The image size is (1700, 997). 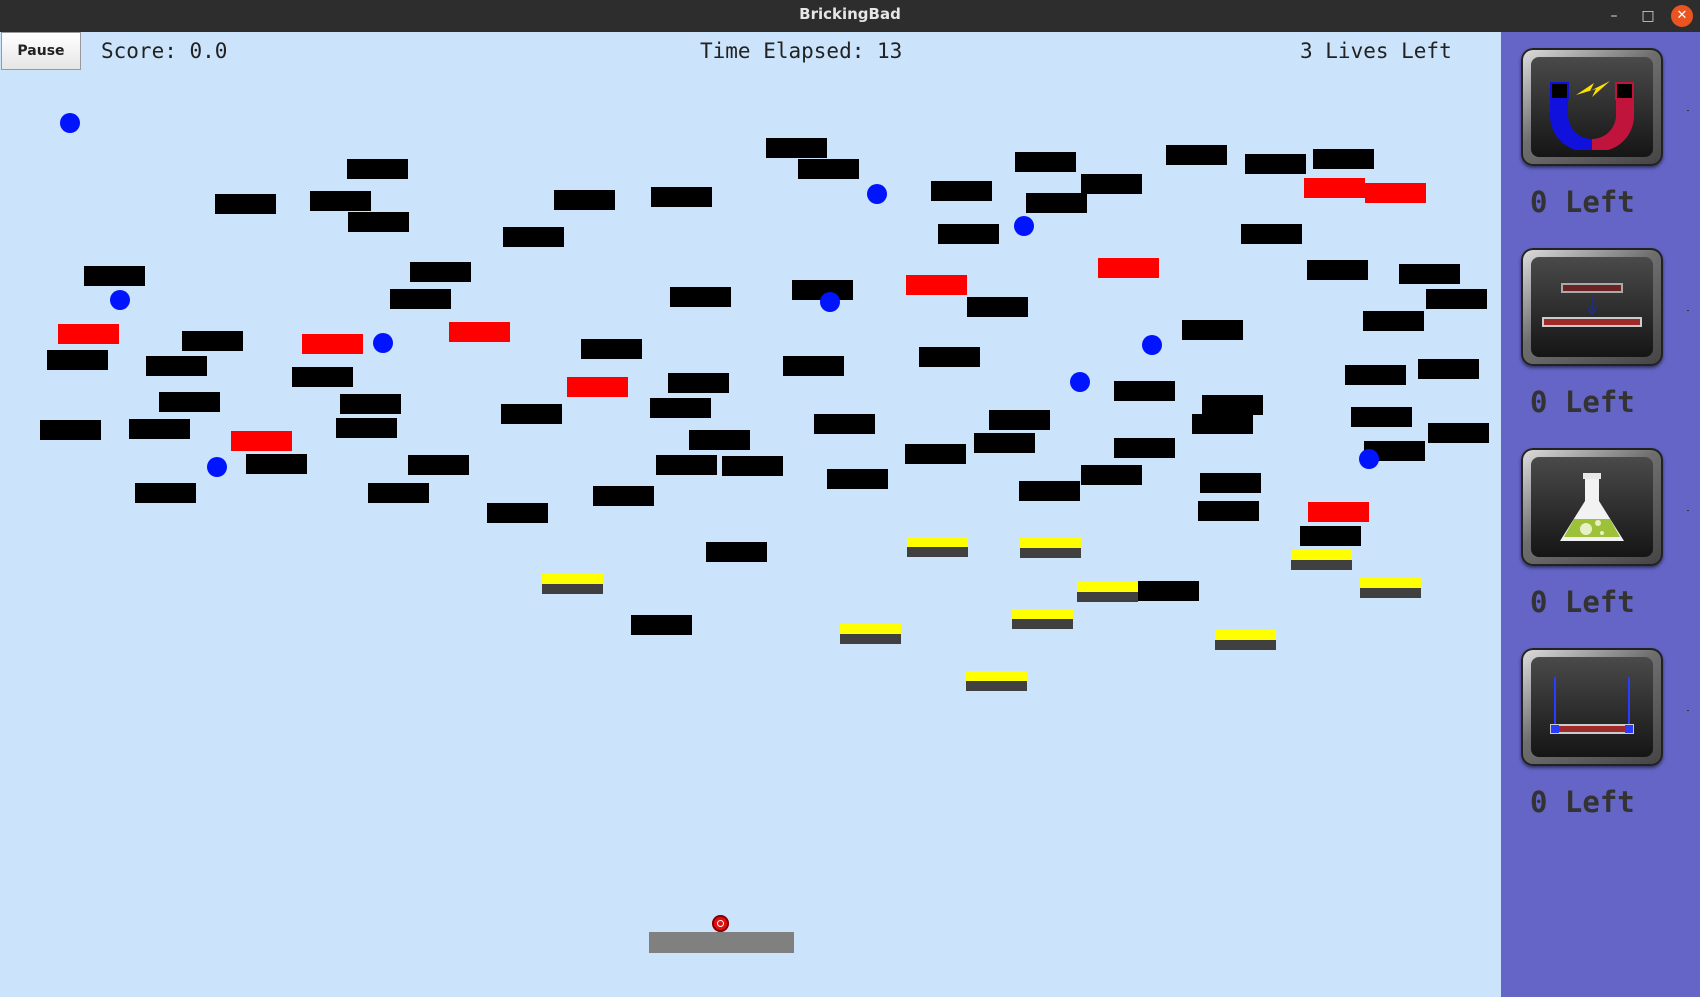 I want to click on maximize-icon: □, so click(x=1648, y=16).